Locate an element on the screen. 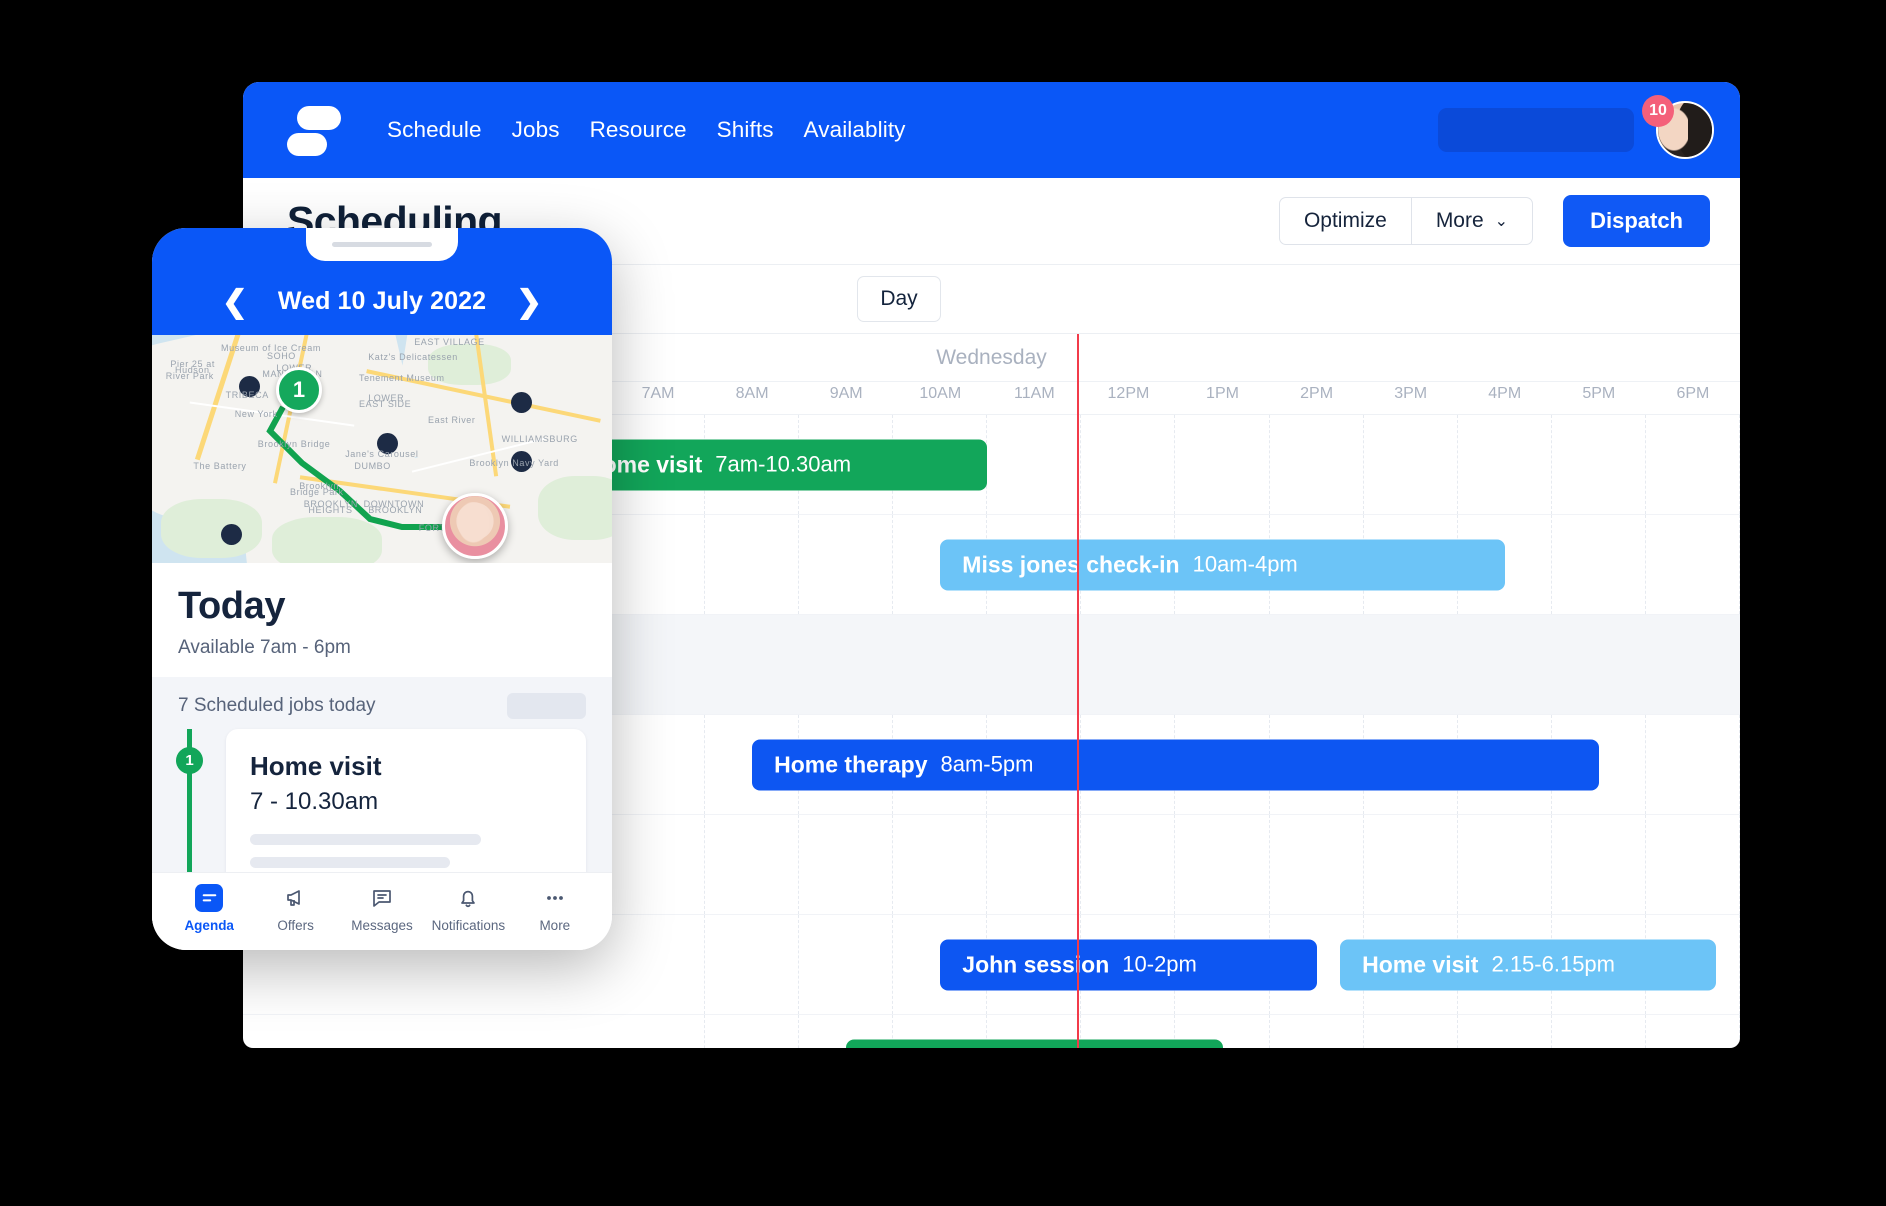  map-job-dot is located at coordinates (521, 402).